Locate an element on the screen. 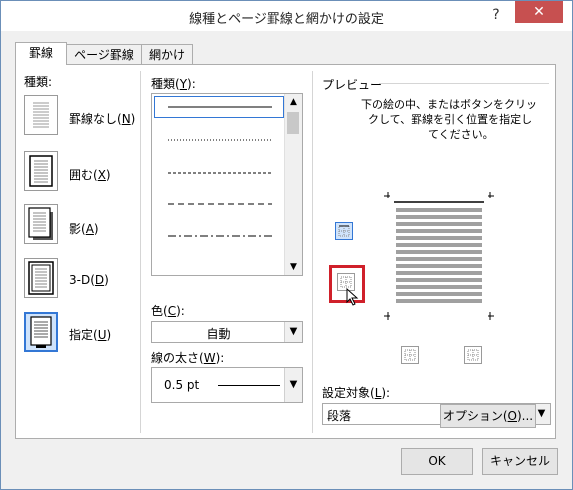  color-label: 色(C): is located at coordinates (168, 311).